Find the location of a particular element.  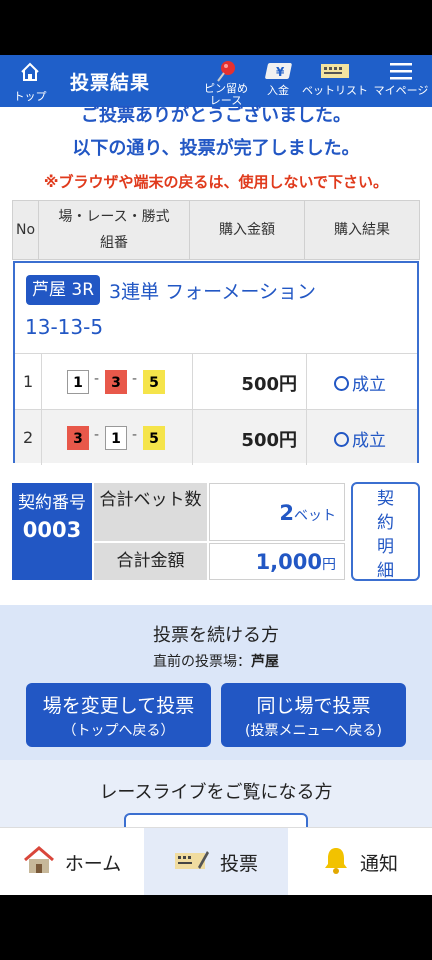

betlist-button: ベットリスト is located at coordinates (335, 82).